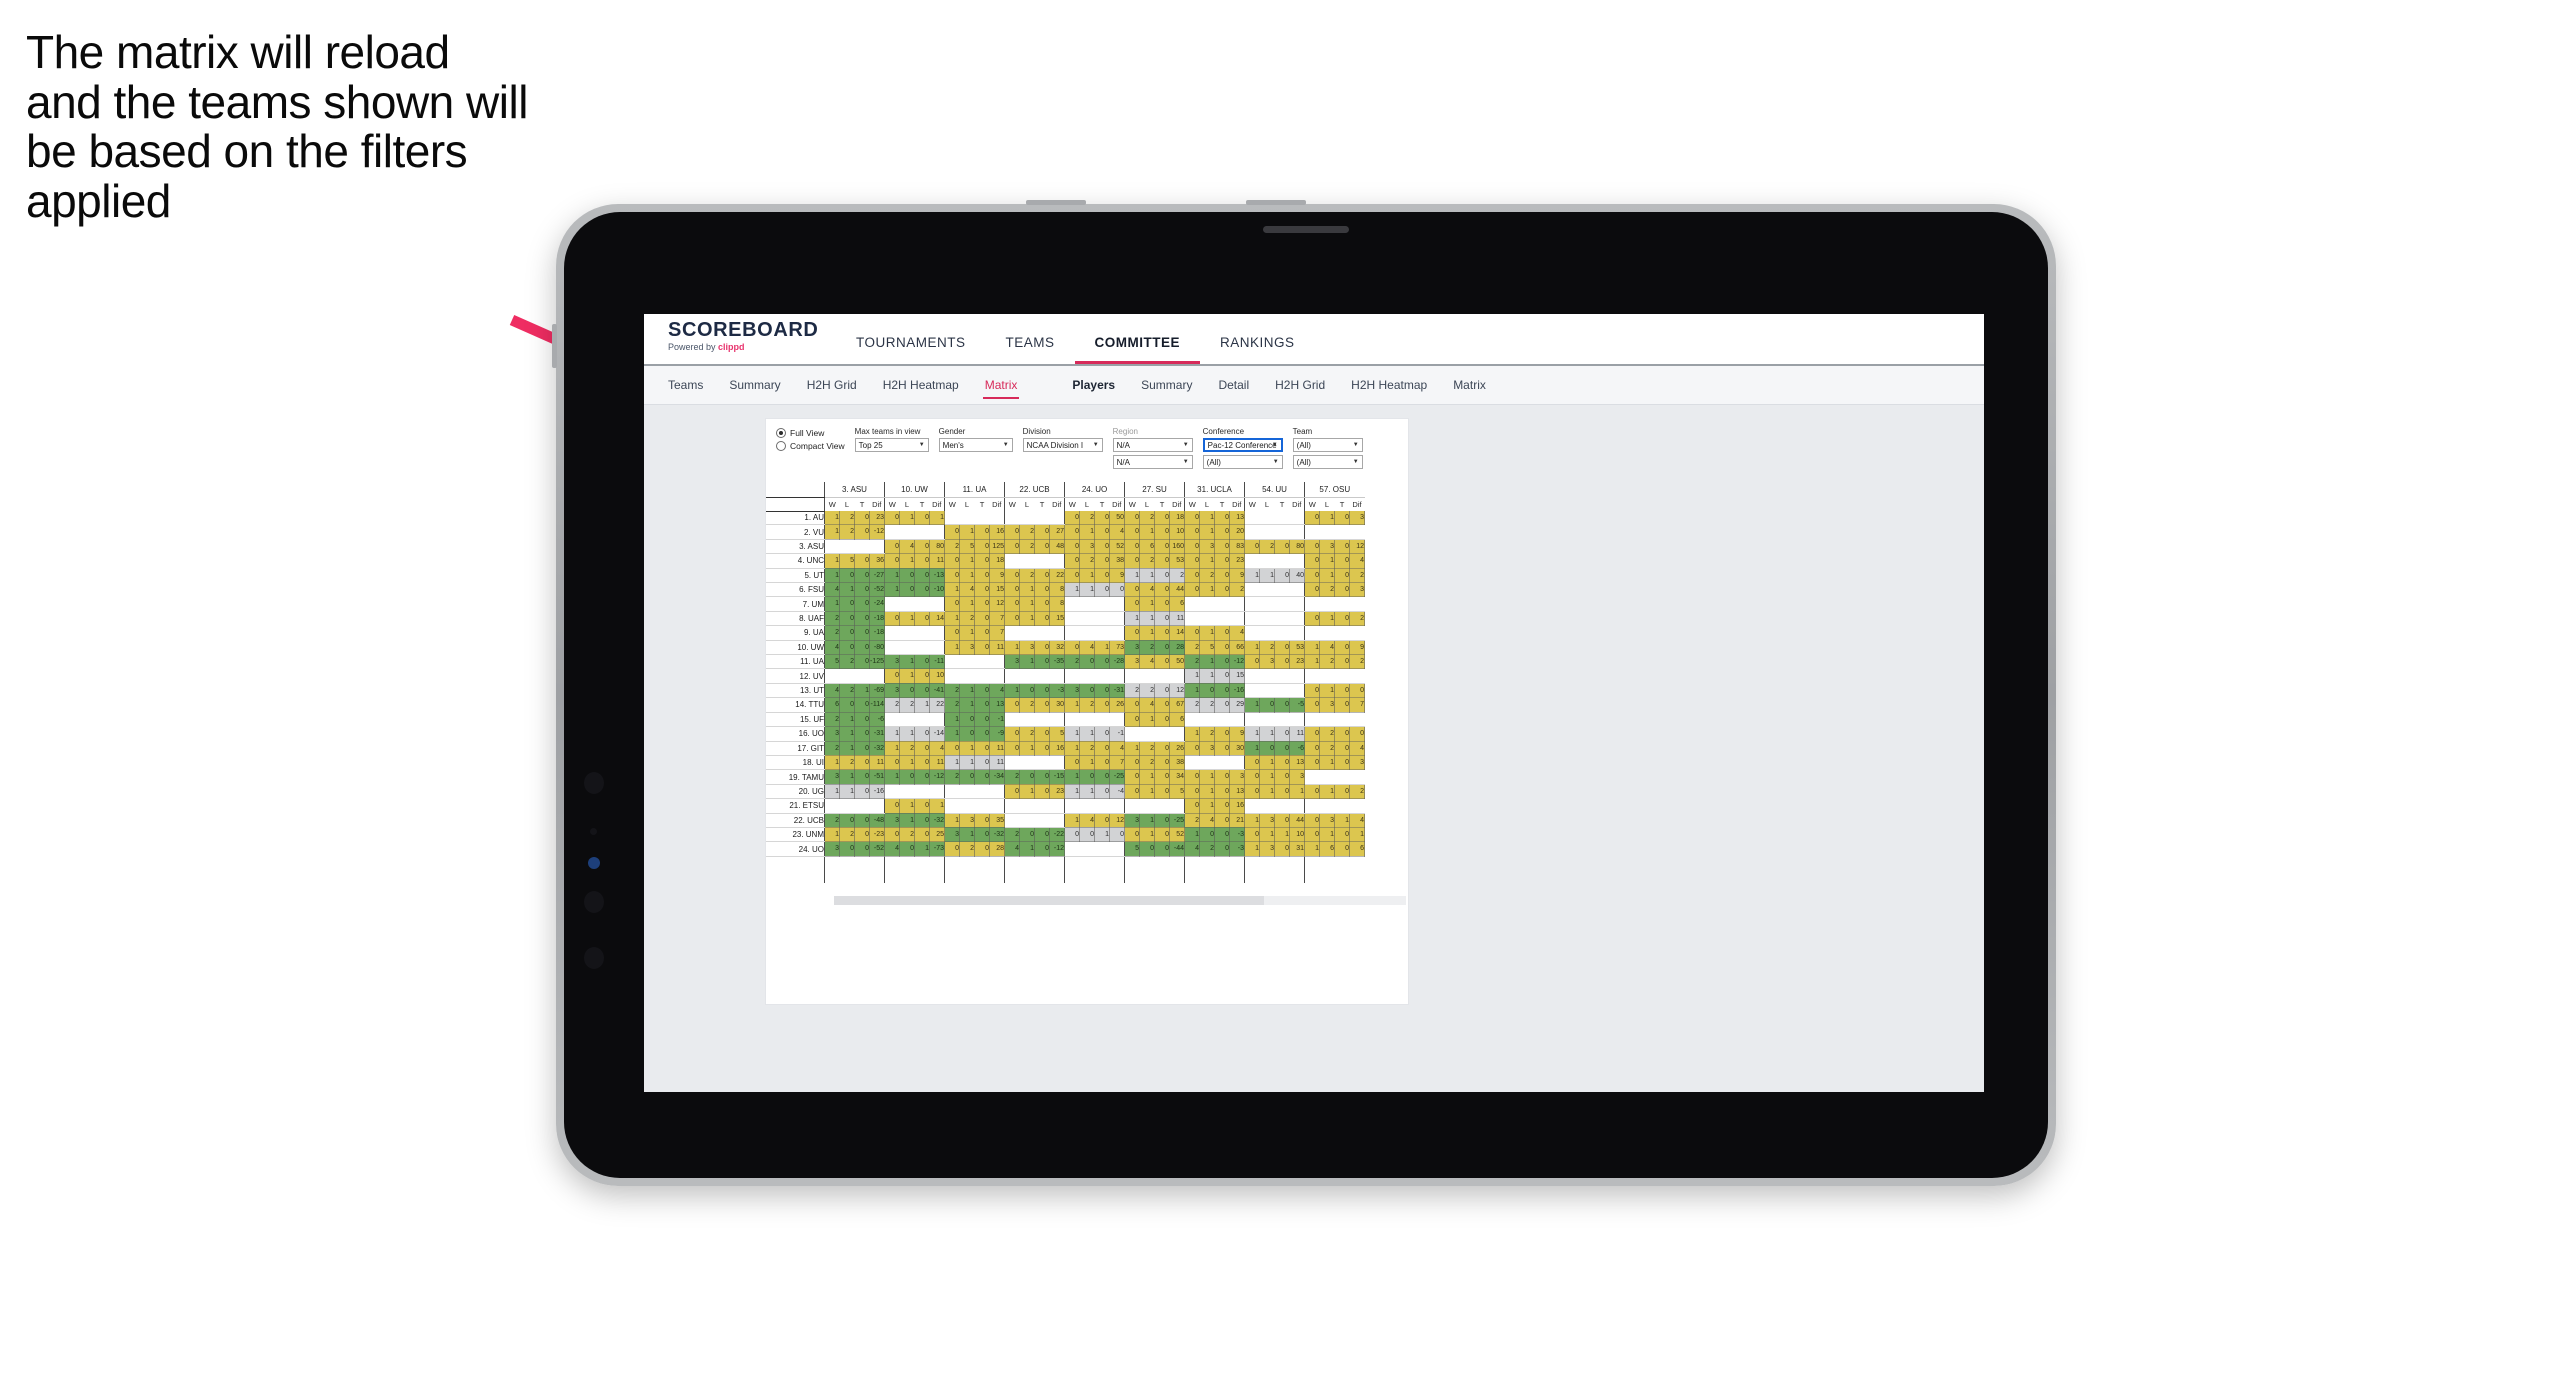  I want to click on matrix-cell: 7, so click(997, 619).